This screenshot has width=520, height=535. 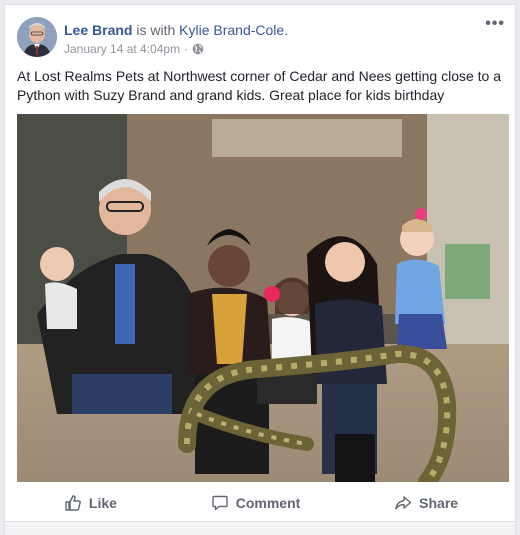 I want to click on thumbs-up-icon, so click(x=73, y=503).